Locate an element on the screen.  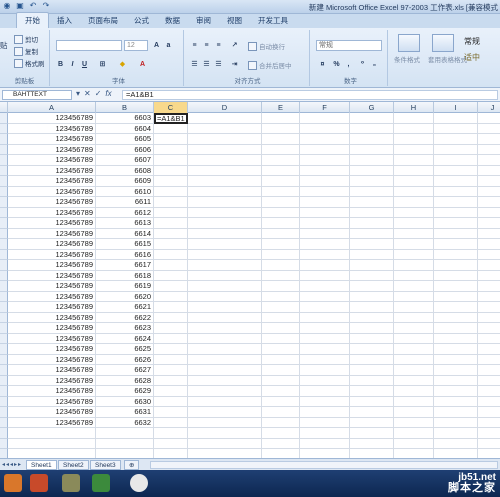
ribbon-tab: 公式 is located at coordinates (141, 20).